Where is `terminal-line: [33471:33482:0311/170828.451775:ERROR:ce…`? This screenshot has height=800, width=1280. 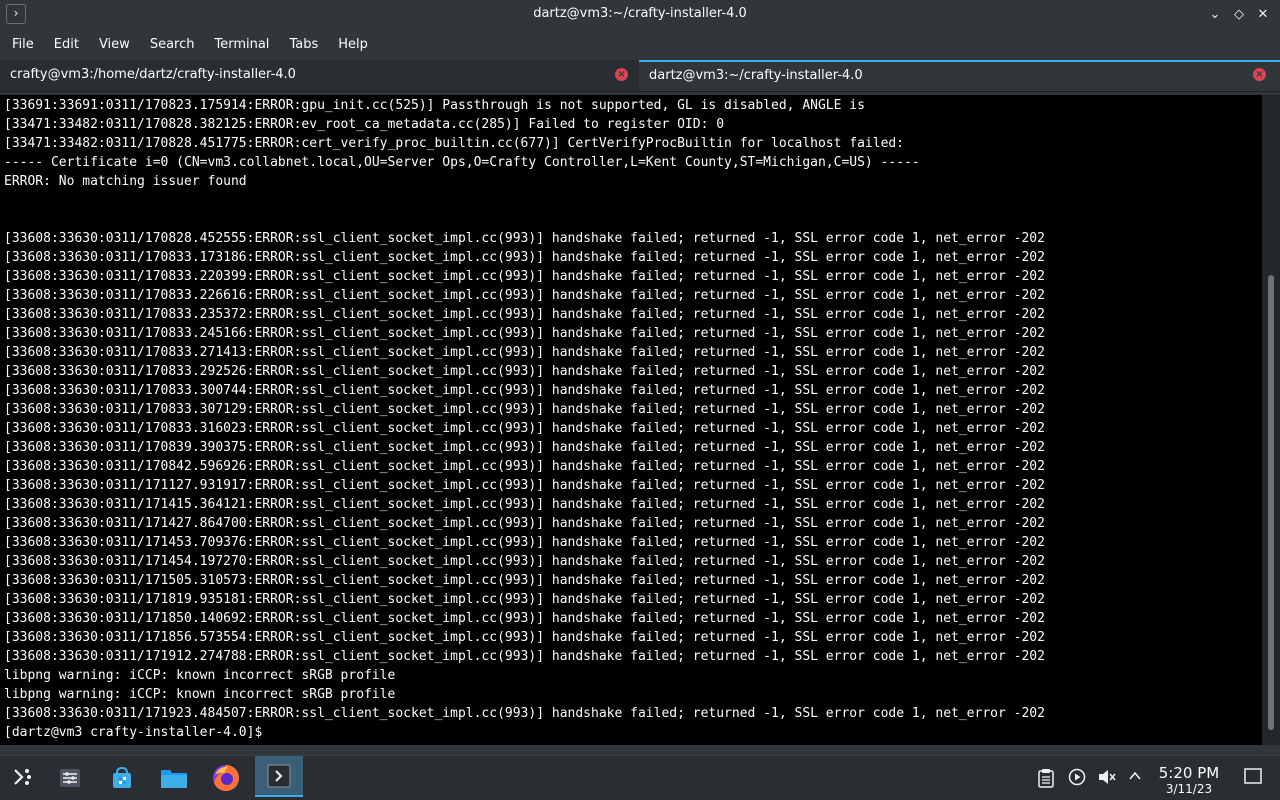 terminal-line: [33471:33482:0311/170828.451775:ERROR:ce… is located at coordinates (454, 143).